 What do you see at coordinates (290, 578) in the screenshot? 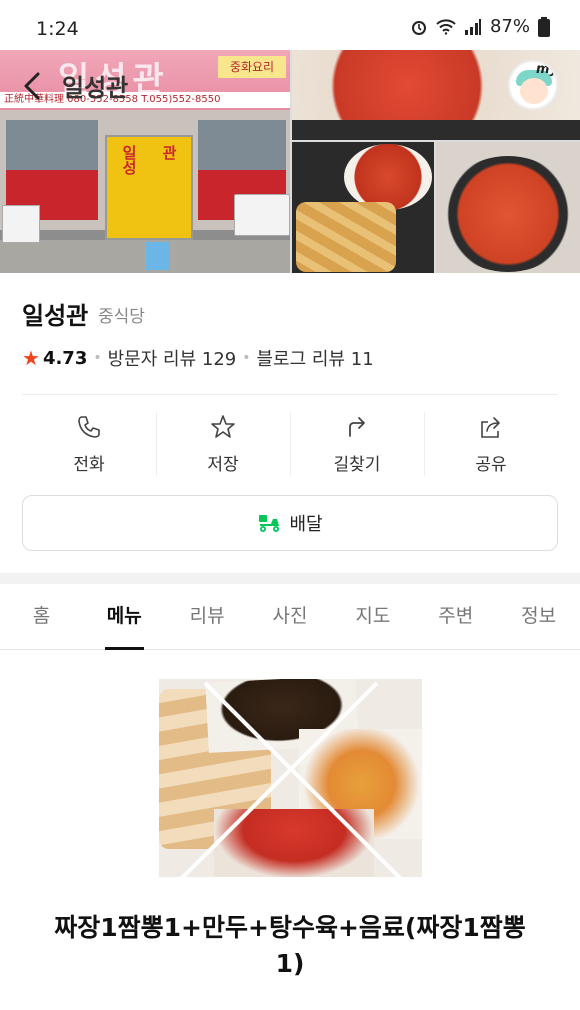
I see `section-band` at bounding box center [290, 578].